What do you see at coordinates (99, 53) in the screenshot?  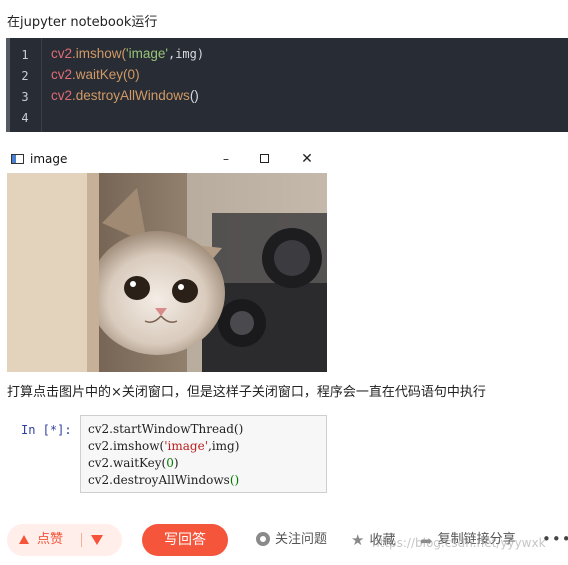 I see `code-token: .imshow(` at bounding box center [99, 53].